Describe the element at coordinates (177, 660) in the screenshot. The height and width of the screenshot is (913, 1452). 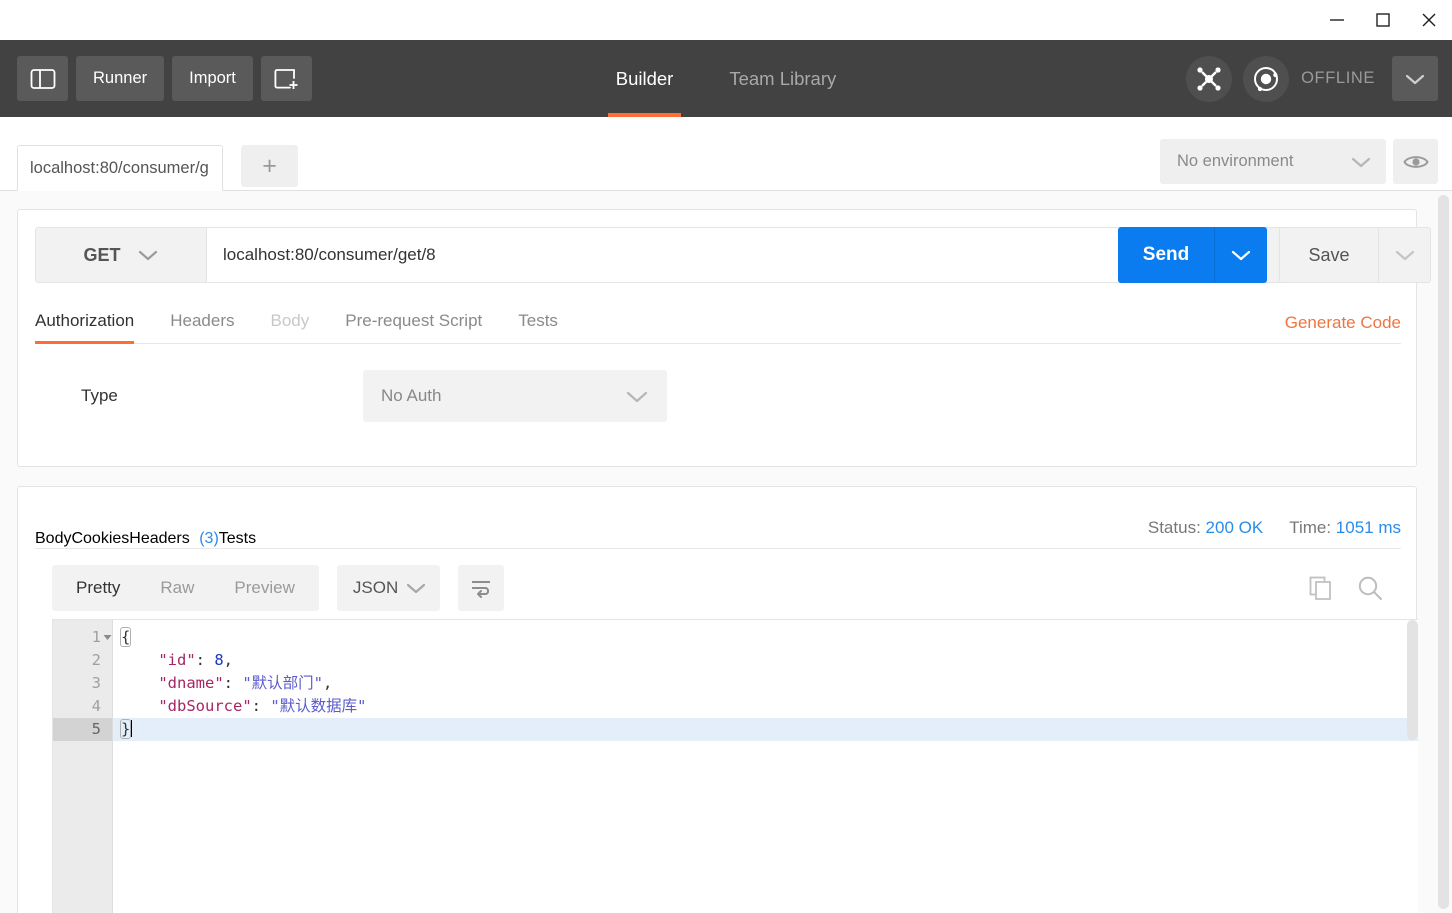
I see `code-token: "id"` at that location.